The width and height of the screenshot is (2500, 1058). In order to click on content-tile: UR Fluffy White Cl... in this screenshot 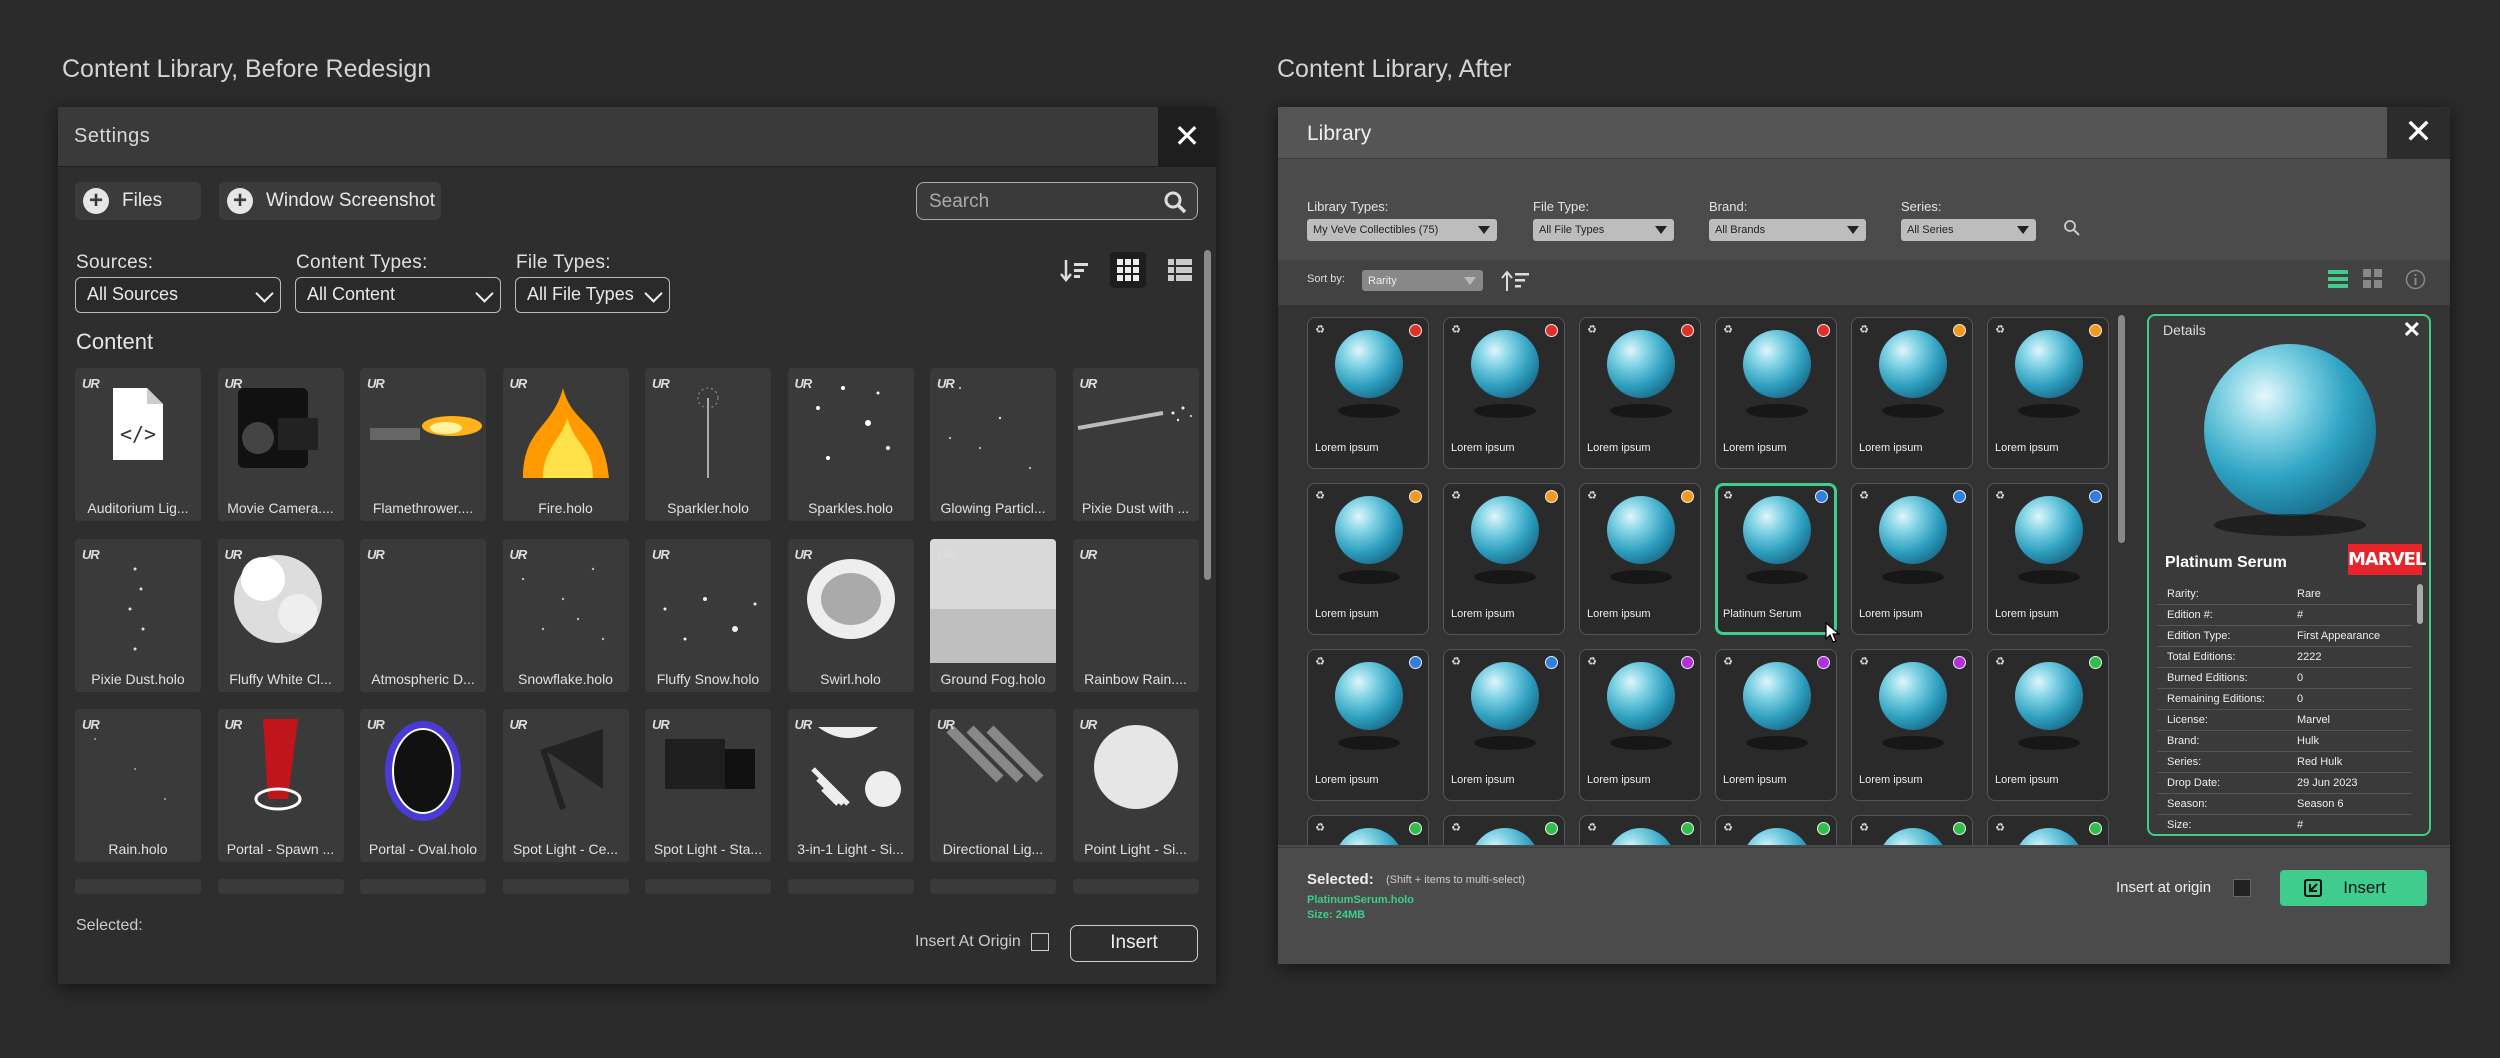, I will do `click(280, 615)`.